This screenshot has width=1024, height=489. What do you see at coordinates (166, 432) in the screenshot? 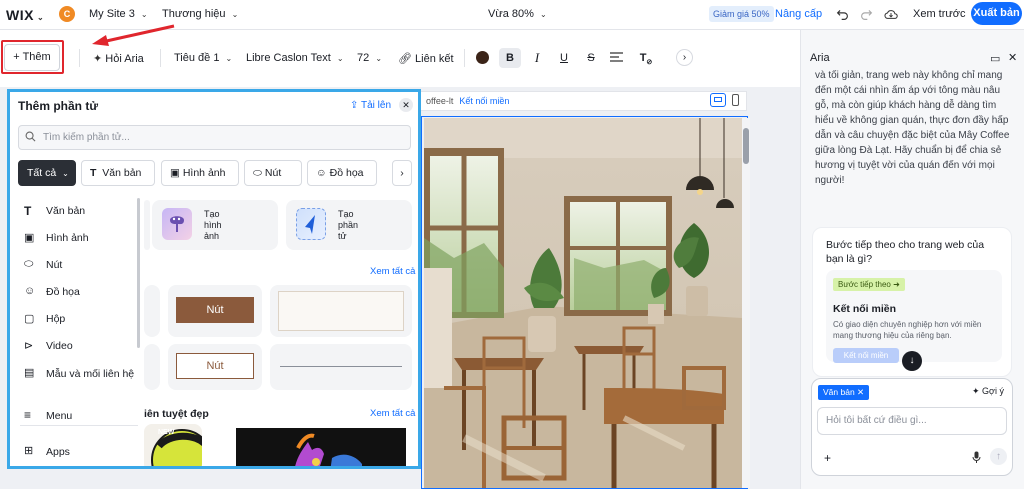
I see `badge-text: NEW` at bounding box center [166, 432].